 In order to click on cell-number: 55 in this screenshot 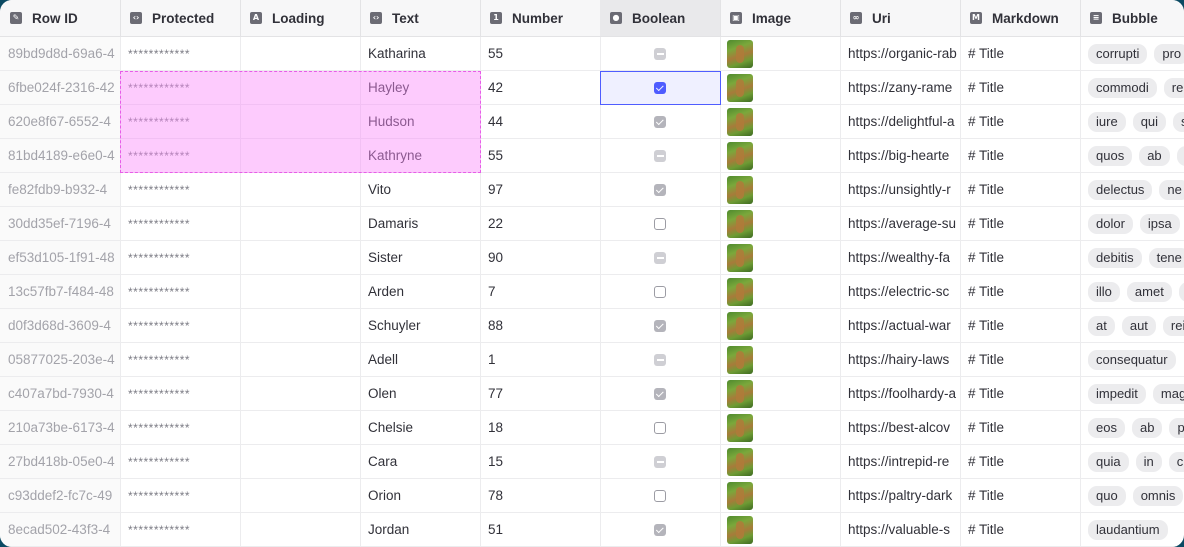, I will do `click(540, 53)`.